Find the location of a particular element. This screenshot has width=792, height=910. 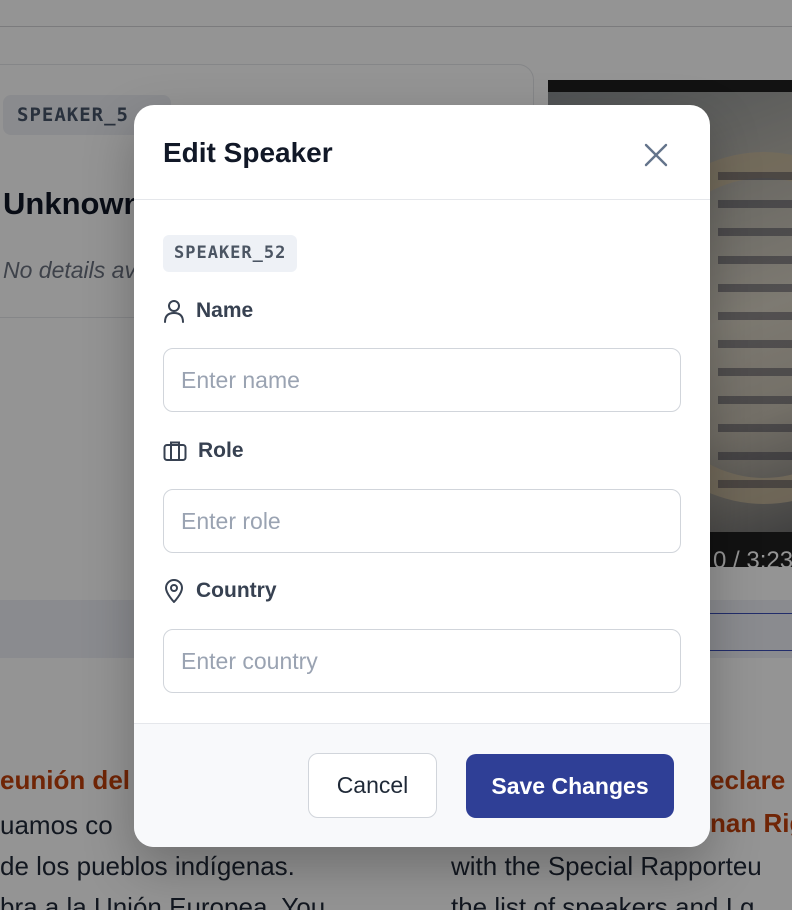

role-label-row: Role is located at coordinates (203, 451).